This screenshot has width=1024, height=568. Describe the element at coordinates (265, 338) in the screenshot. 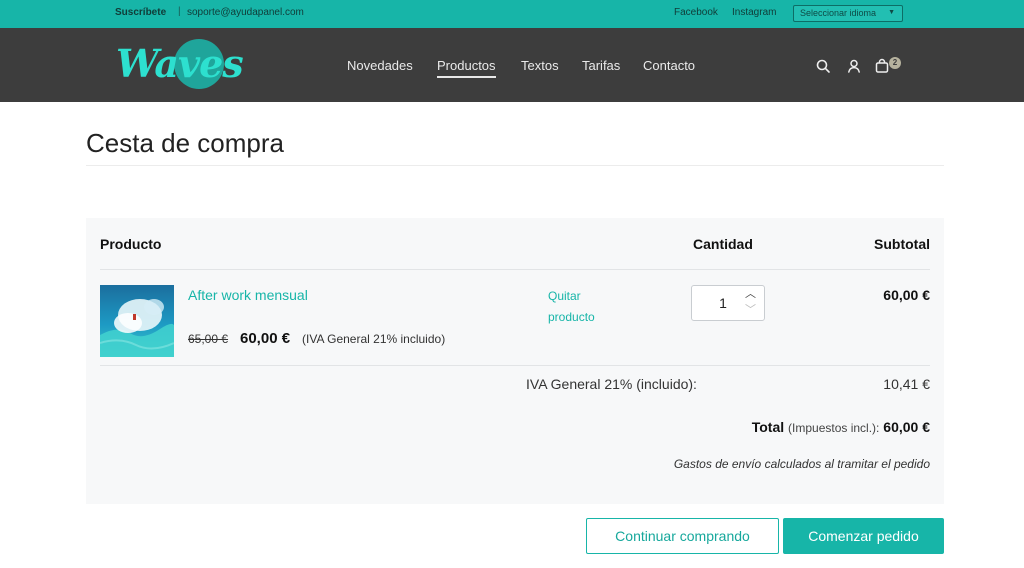

I see `sale-price: 60,00 €` at that location.